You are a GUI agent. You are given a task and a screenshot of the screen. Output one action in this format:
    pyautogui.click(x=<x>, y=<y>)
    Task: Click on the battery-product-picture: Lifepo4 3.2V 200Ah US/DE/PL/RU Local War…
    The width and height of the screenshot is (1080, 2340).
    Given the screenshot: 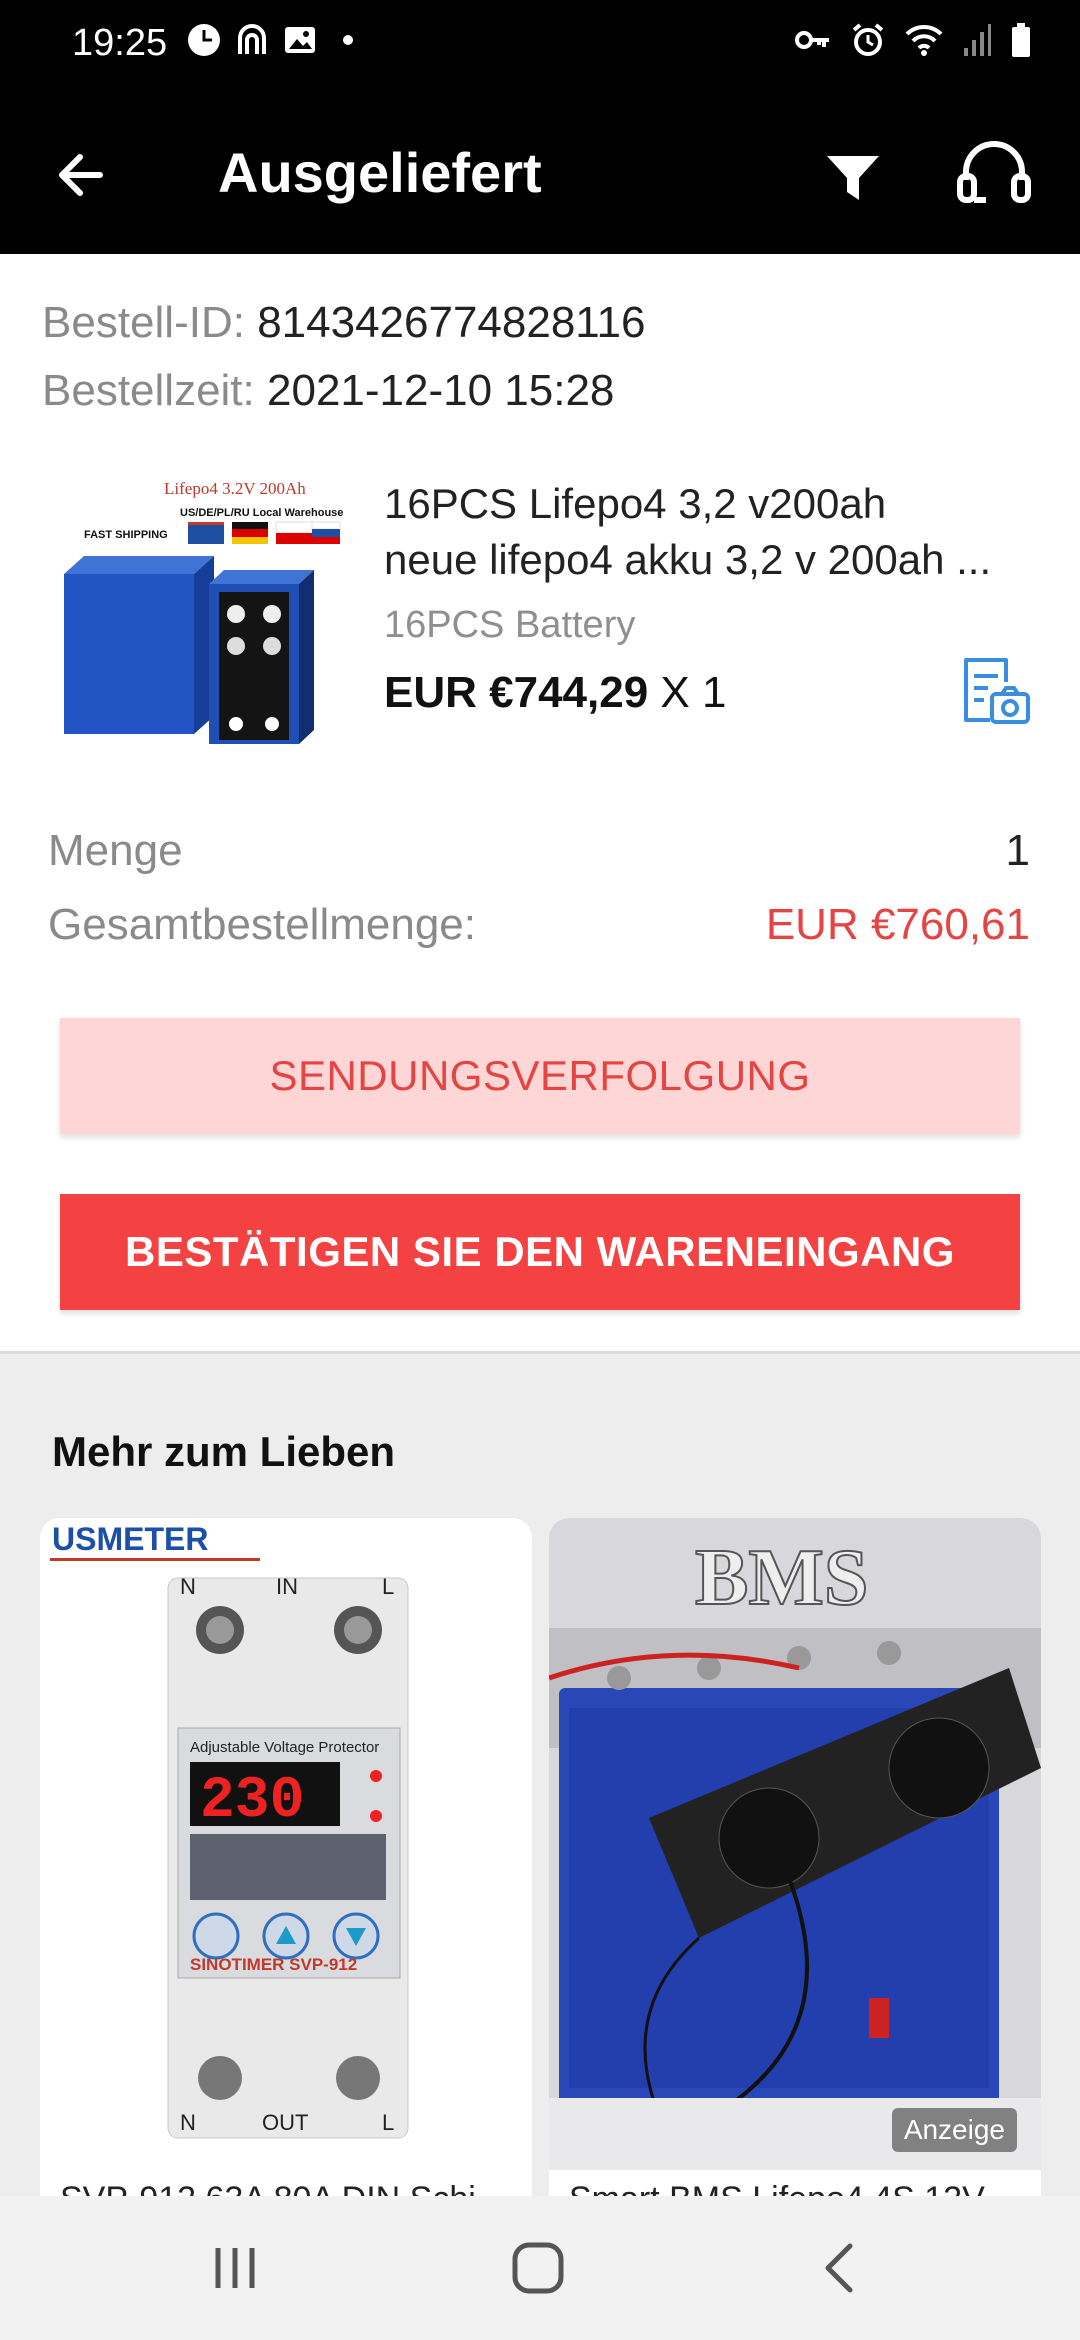 What is the action you would take?
    pyautogui.click(x=194, y=614)
    